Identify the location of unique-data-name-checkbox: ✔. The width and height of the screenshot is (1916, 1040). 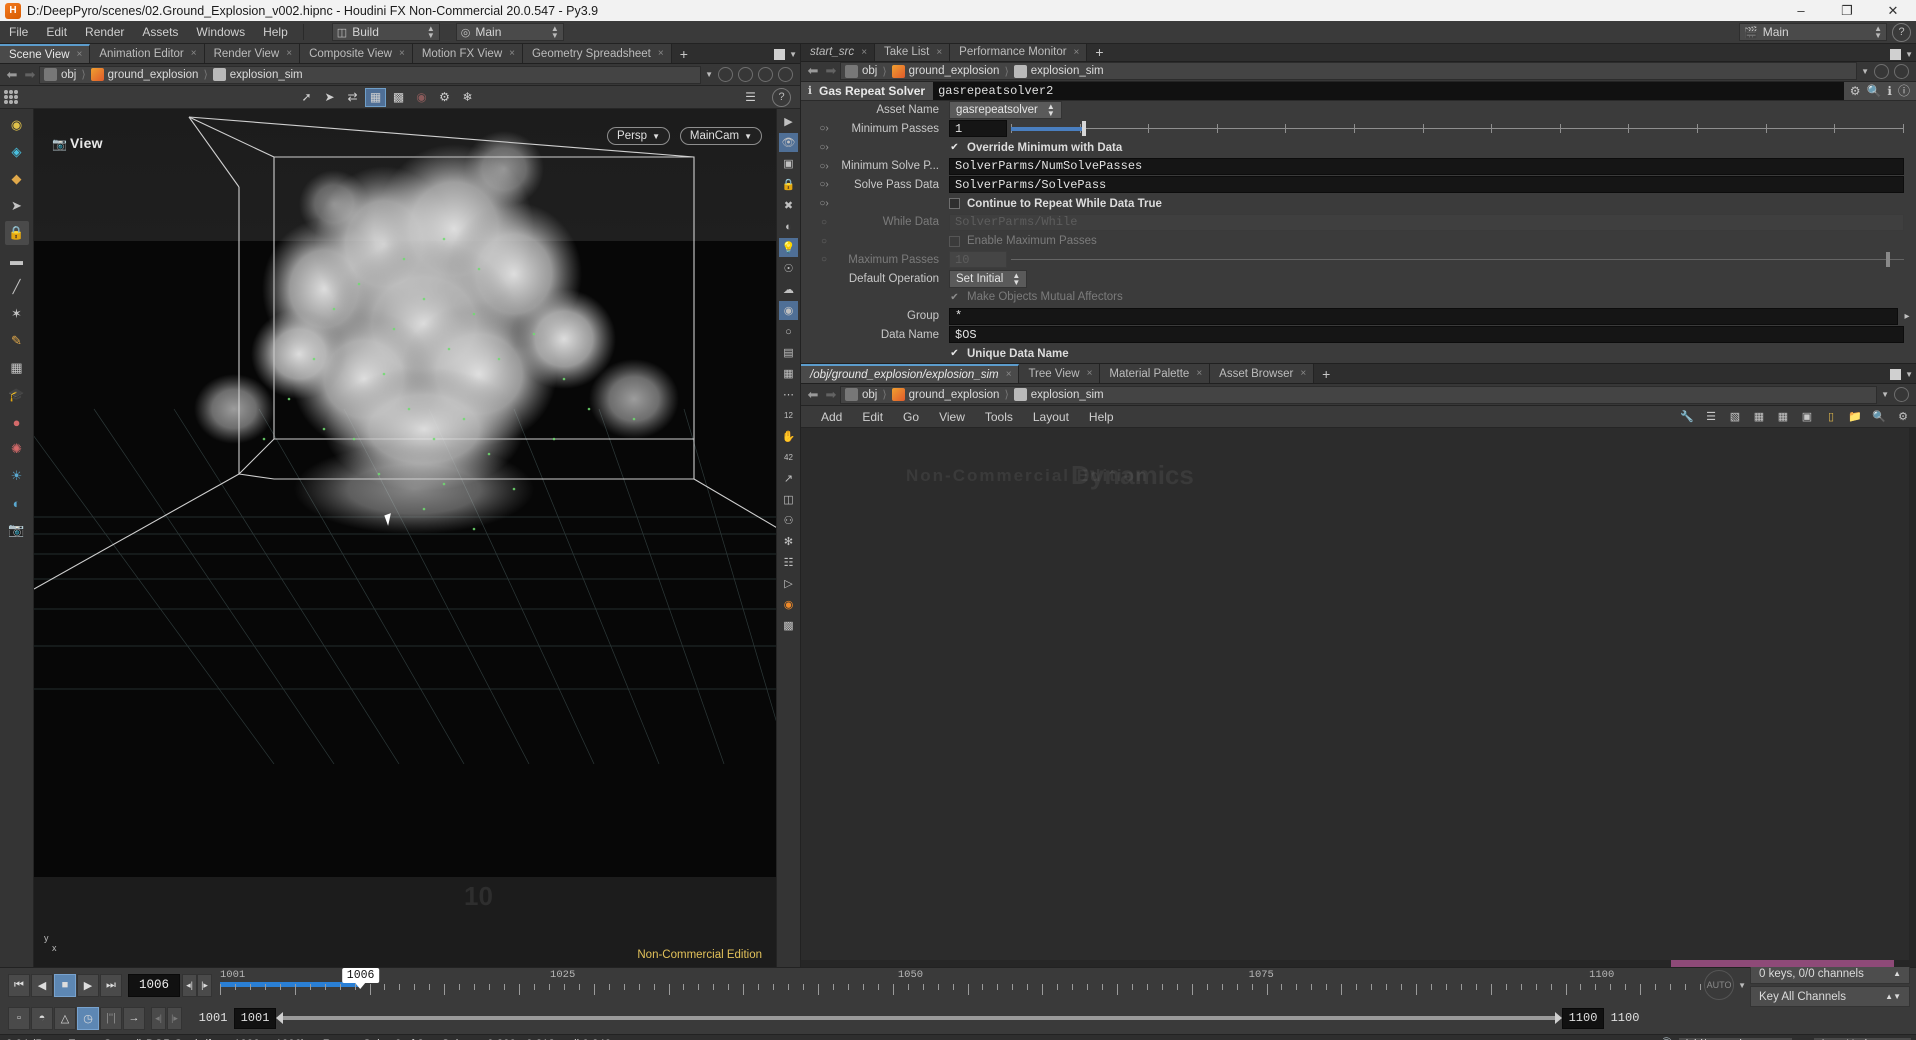
(954, 353).